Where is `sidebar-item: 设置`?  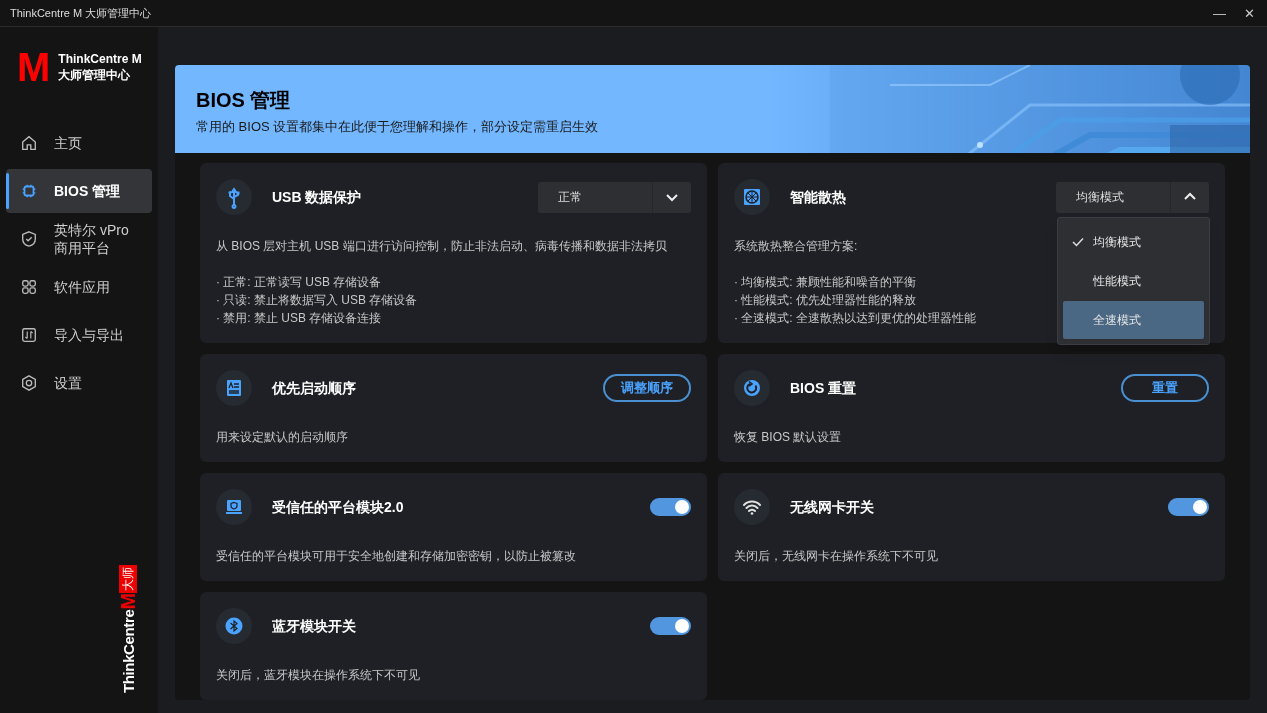 sidebar-item: 设置 is located at coordinates (79, 383).